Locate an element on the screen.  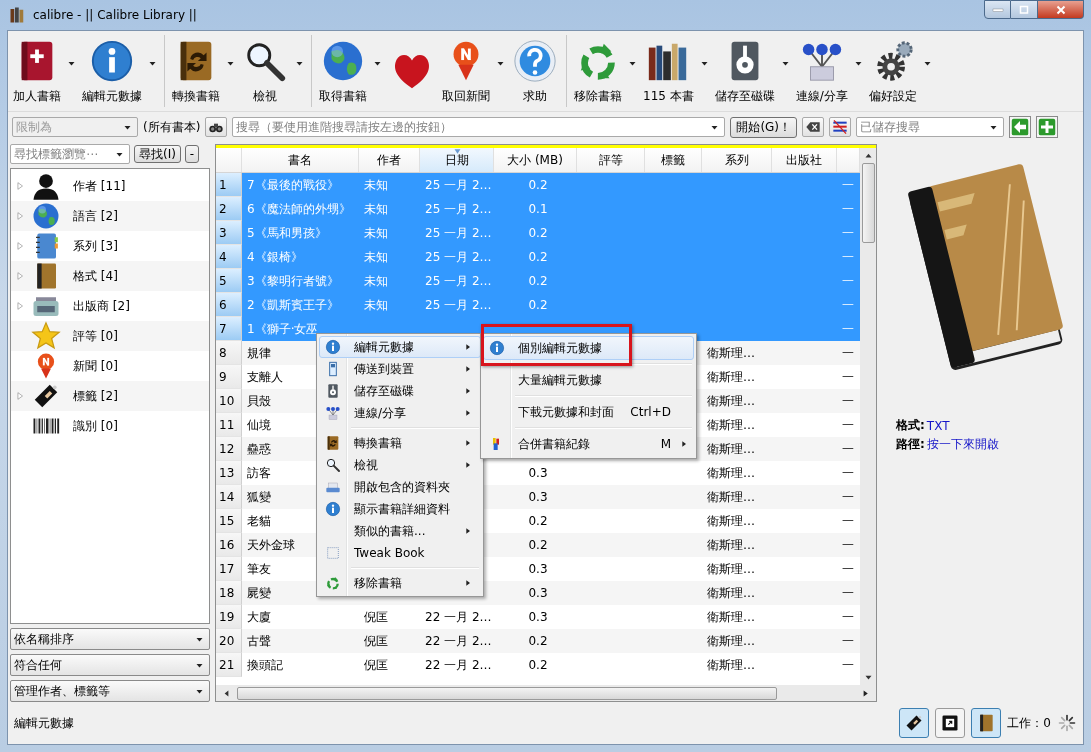
table-cell: 狐變 is located at coordinates (259, 497).